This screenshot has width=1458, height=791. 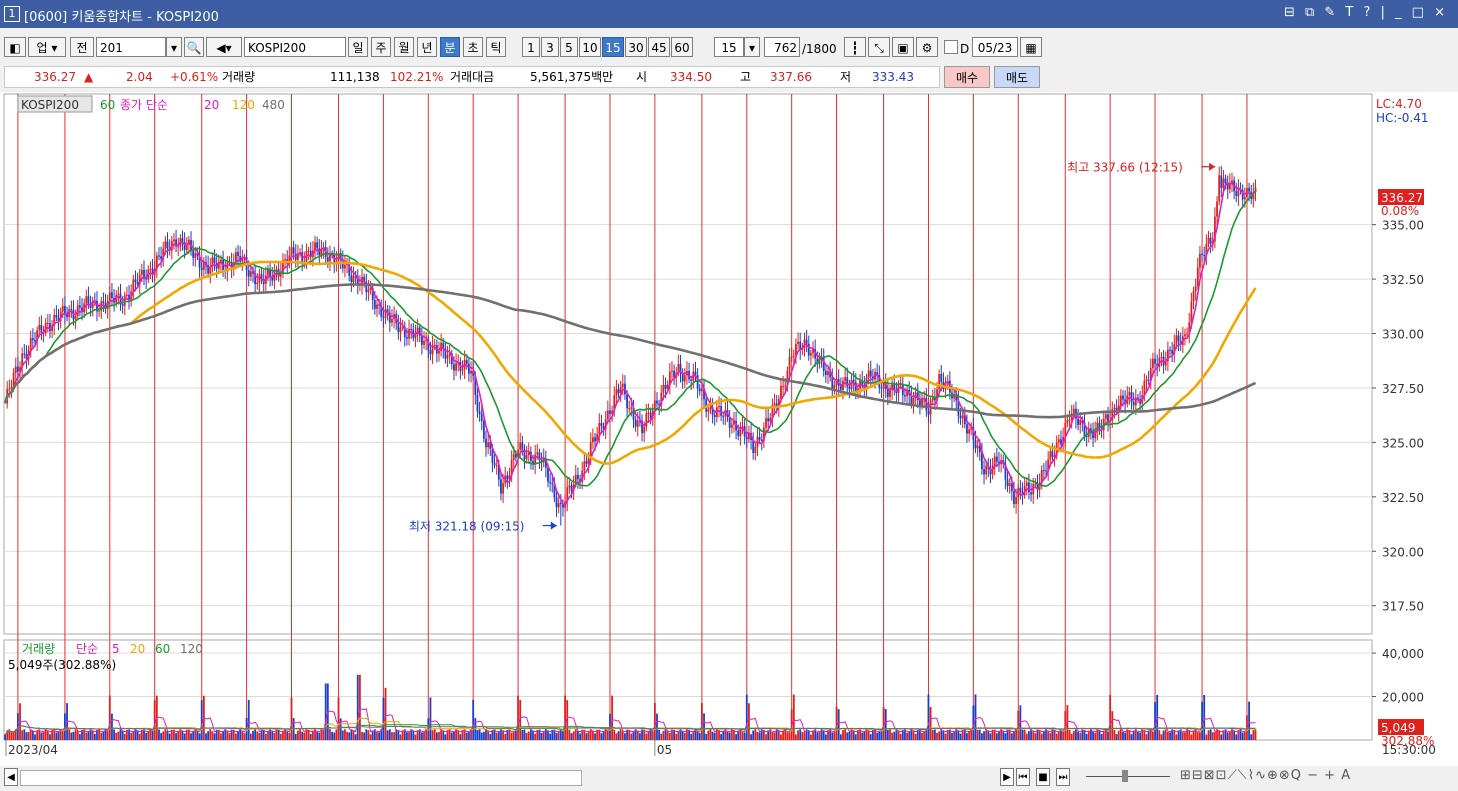 I want to click on market-select: 업 ▾, so click(x=47, y=47).